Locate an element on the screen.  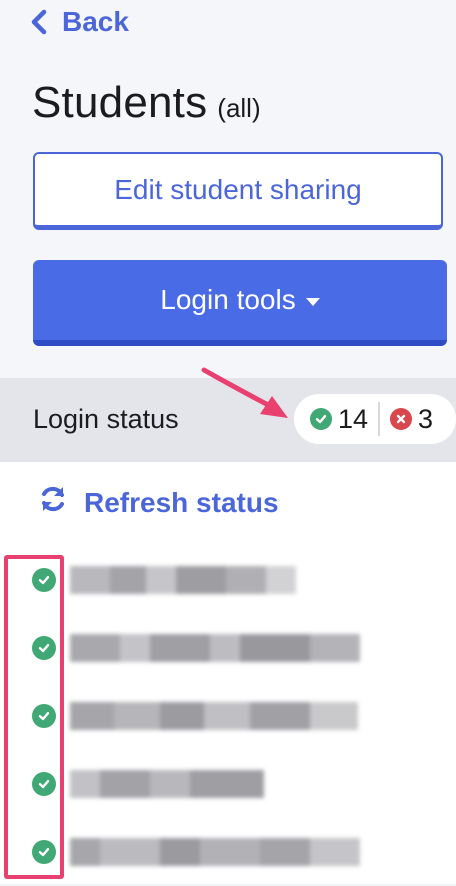
edit-student-sharing-label: Edit student sharing is located at coordinates (238, 189).